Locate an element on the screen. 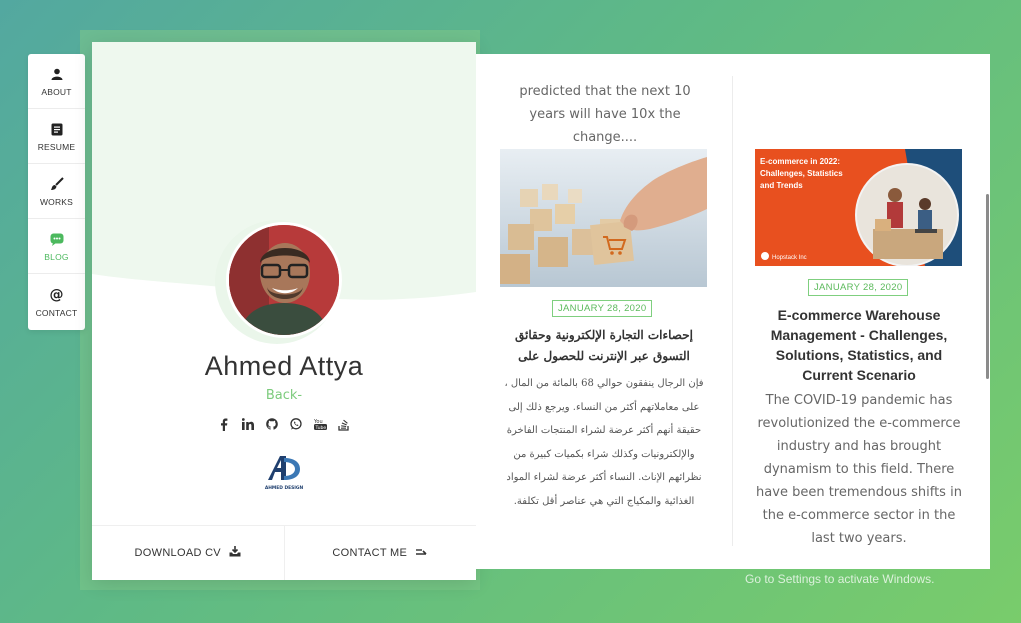 This screenshot has width=1021, height=623. menu-item-contact: @ CONTACT is located at coordinates (56, 301).